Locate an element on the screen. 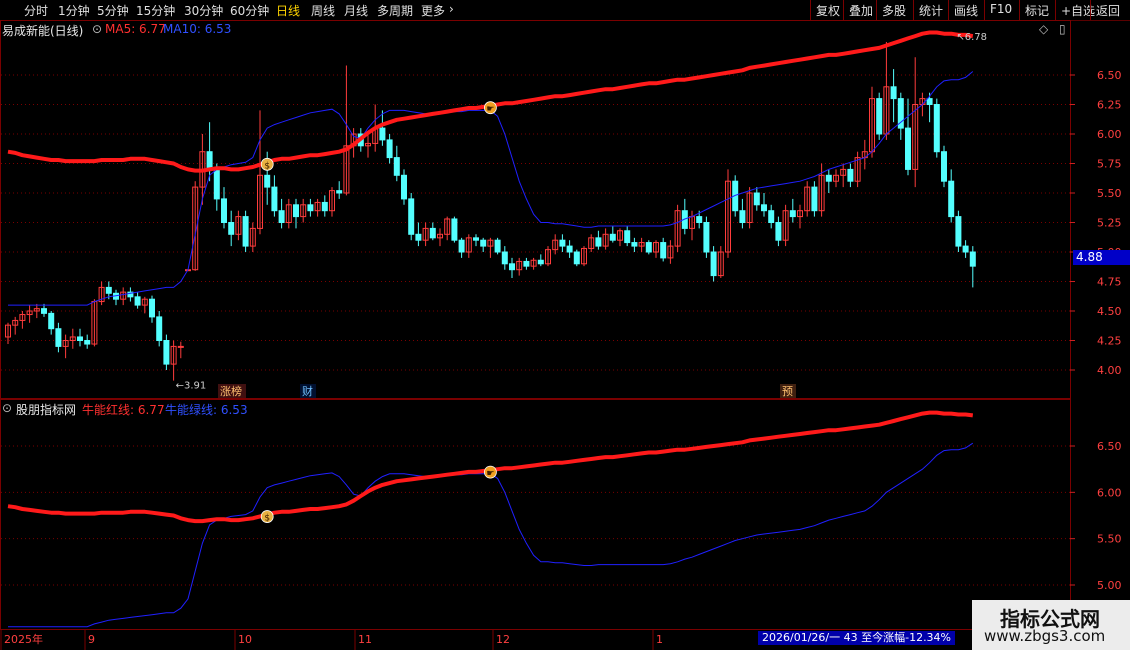  time-axis-label: 9 is located at coordinates (91, 639).